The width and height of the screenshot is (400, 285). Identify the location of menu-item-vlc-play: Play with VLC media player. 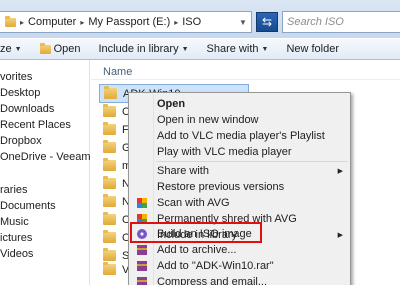
(240, 152).